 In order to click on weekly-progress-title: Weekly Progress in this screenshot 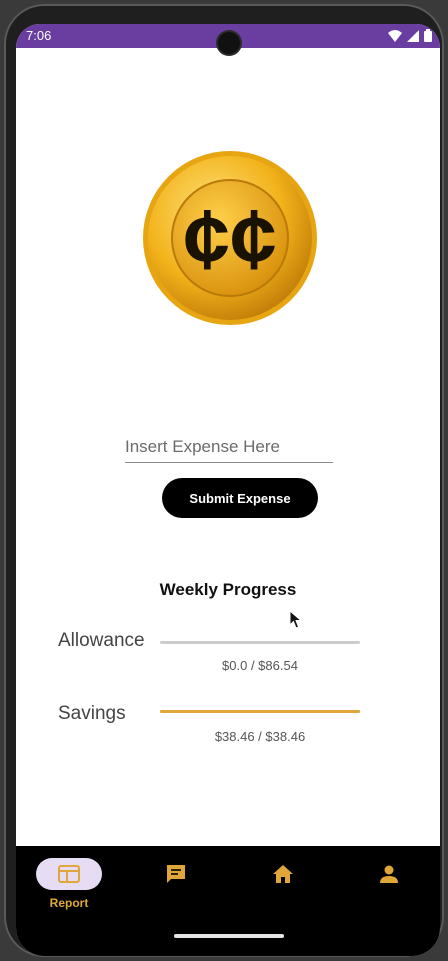, I will do `click(228, 589)`.